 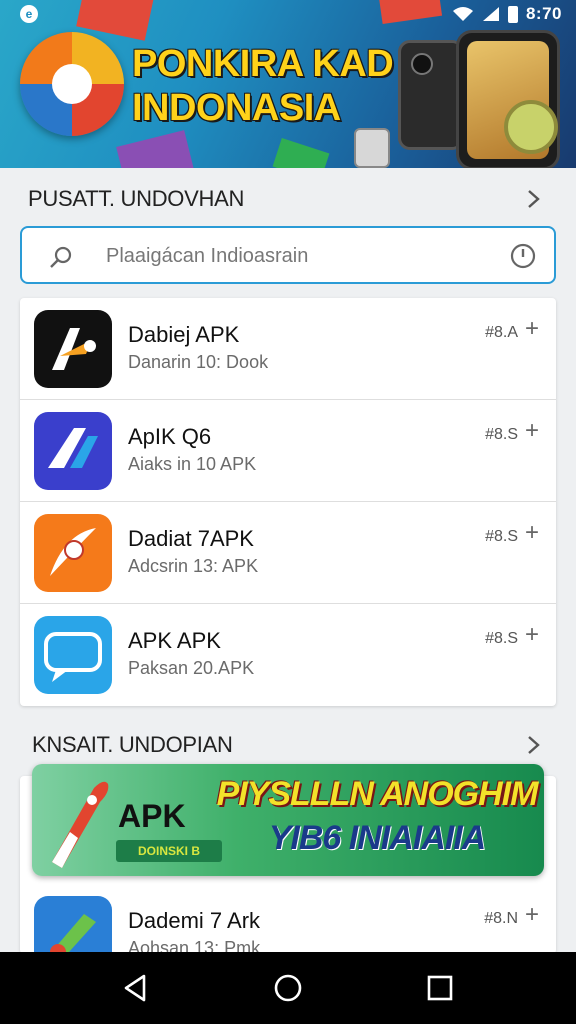 What do you see at coordinates (80, 824) in the screenshot?
I see `rocket-icon` at bounding box center [80, 824].